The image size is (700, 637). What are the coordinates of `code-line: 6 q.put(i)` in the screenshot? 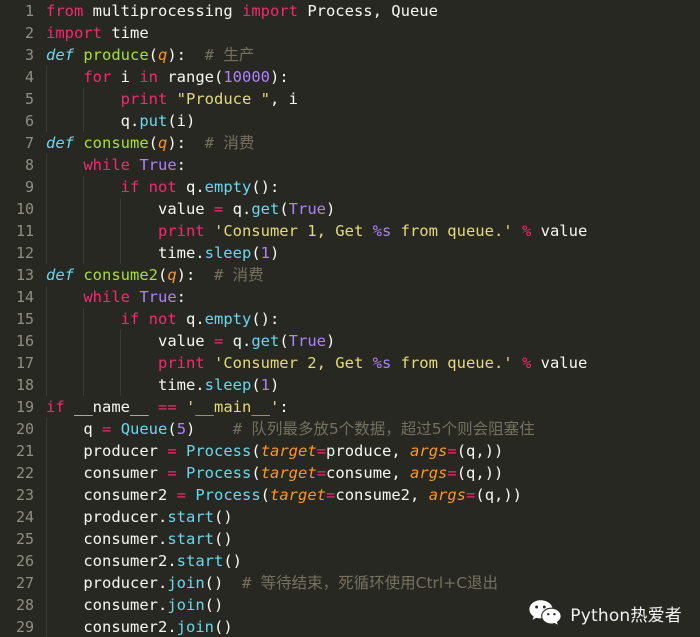 It's located at (350, 121).